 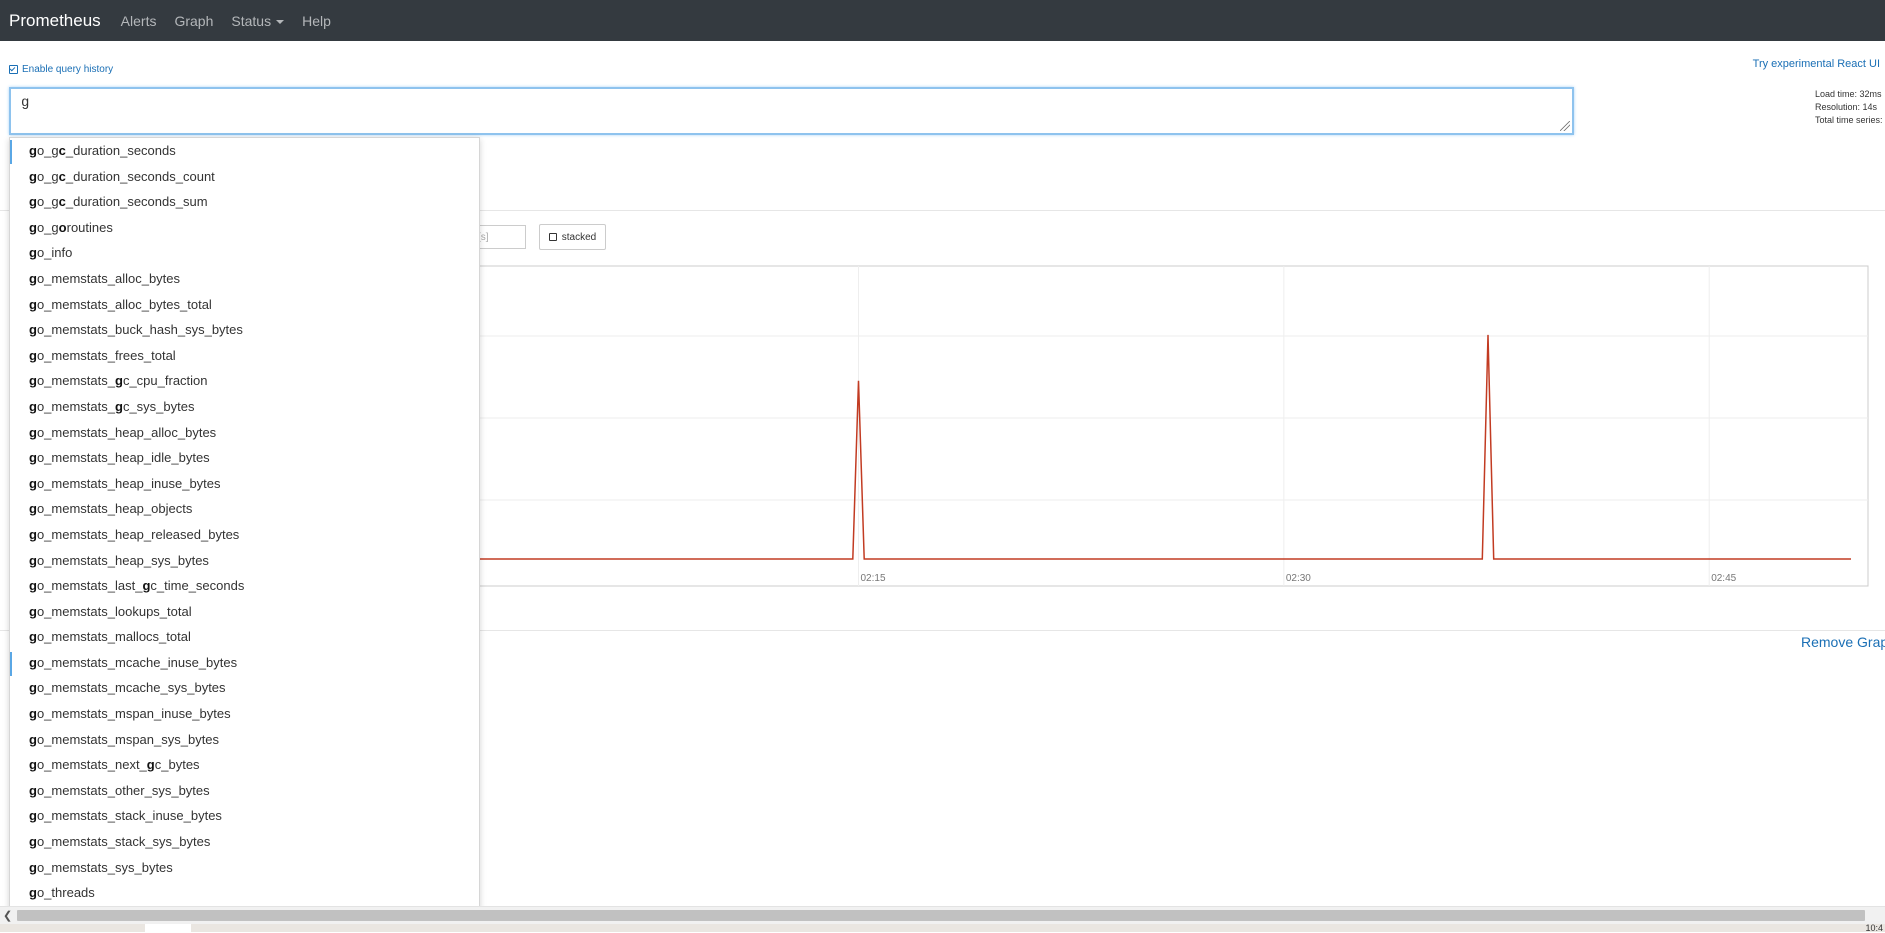 What do you see at coordinates (244, 407) in the screenshot?
I see `autocomplete-item: go_memstats_gc_sys_bytes` at bounding box center [244, 407].